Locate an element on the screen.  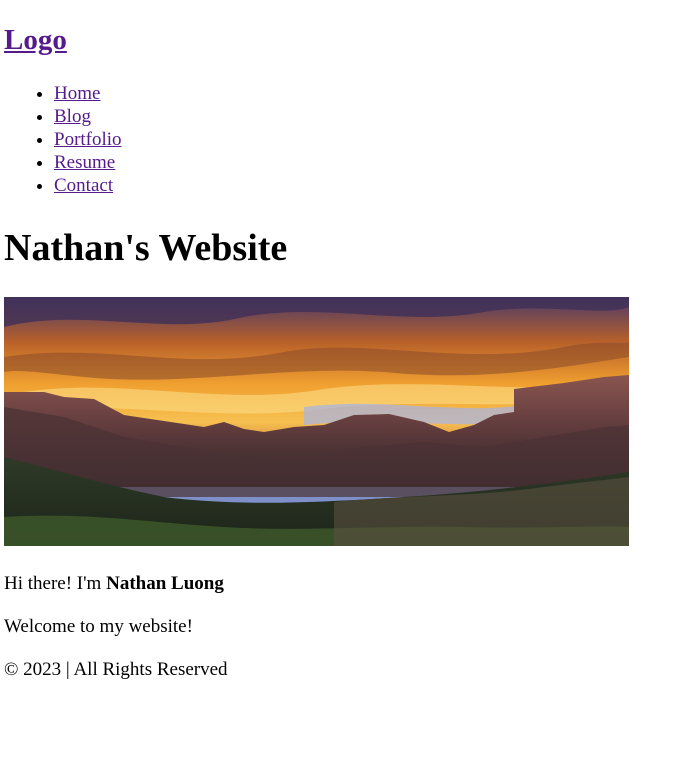
nav-item-portfolio: Portfolio is located at coordinates (88, 139).